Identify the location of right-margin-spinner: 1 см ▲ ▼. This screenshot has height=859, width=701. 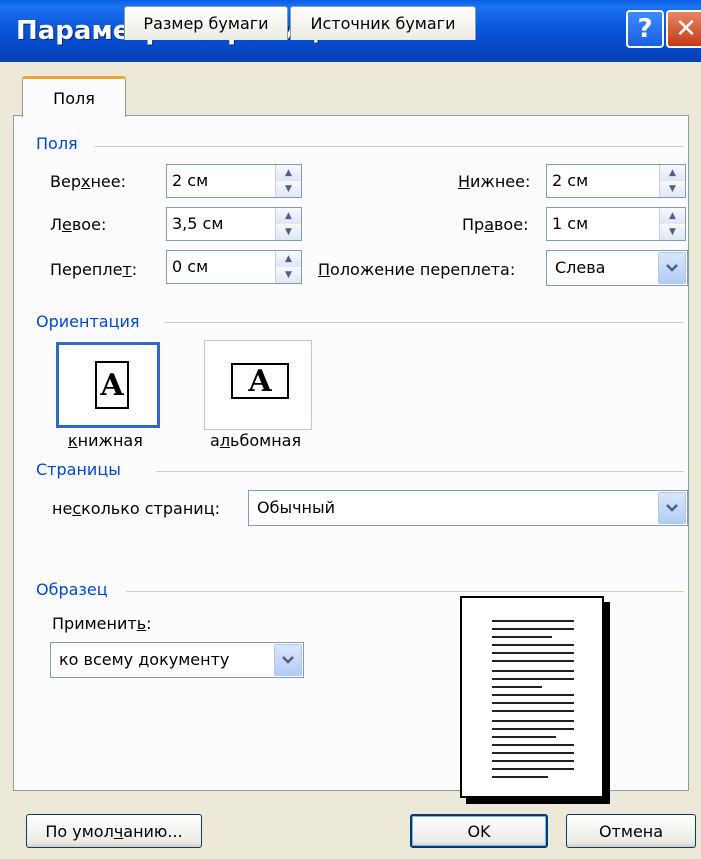
(616, 224).